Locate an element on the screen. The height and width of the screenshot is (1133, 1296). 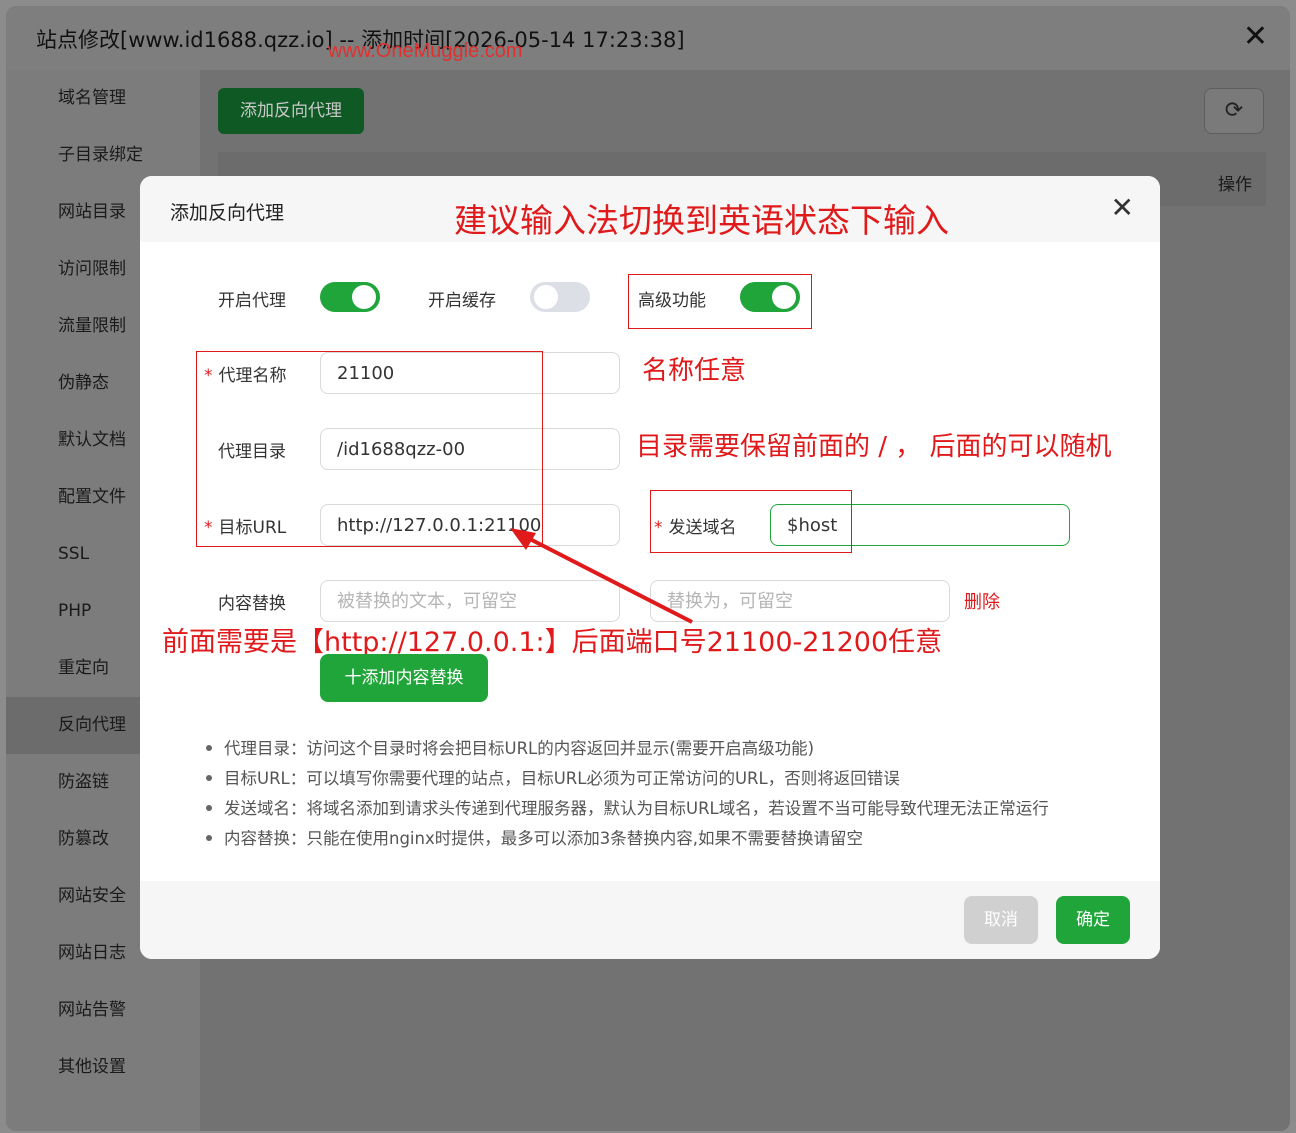
sidebar-item: 其他设置 is located at coordinates (103, 1067).